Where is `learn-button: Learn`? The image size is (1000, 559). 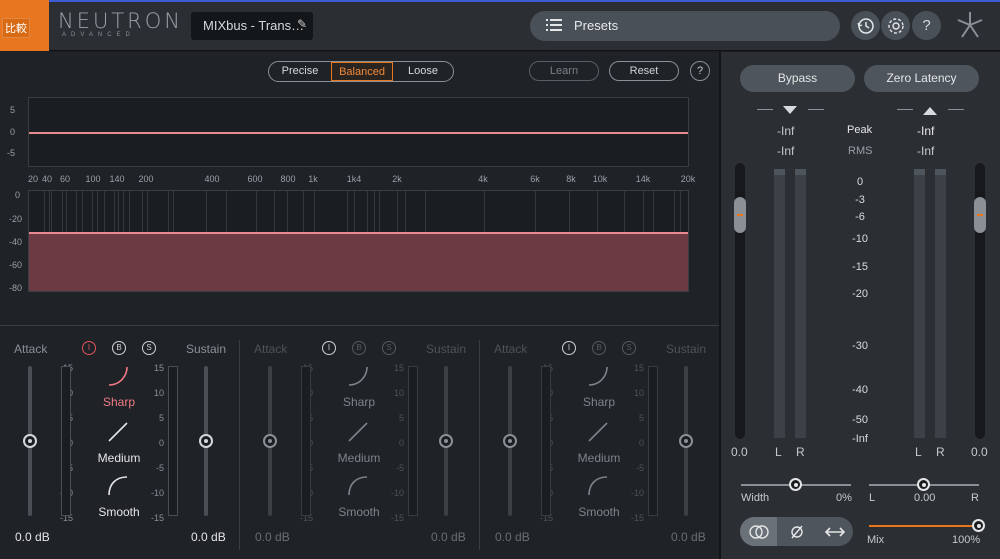
learn-button: Learn is located at coordinates (564, 71).